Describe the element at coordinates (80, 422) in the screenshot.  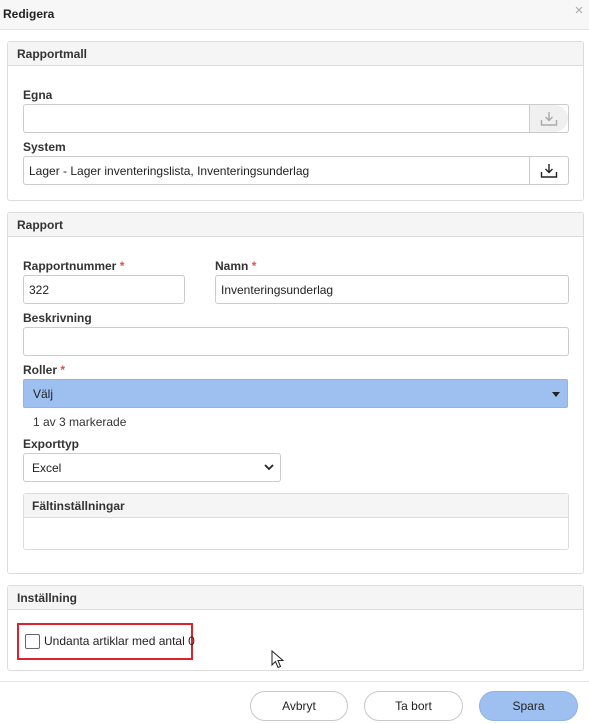
I see `roller-count: 1 av 3 markerade` at that location.